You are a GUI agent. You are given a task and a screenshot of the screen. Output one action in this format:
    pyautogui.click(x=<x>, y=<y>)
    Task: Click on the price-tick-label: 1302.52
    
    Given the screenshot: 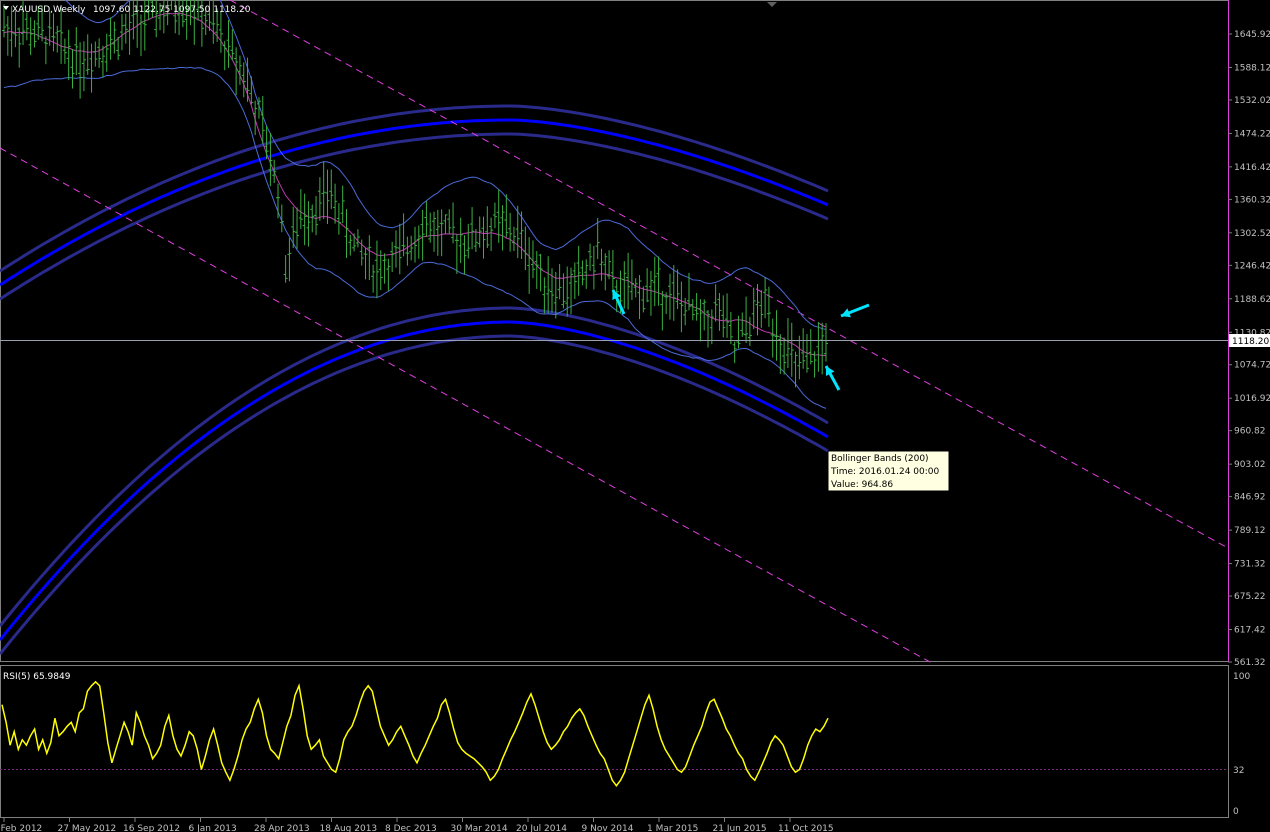 What is the action you would take?
    pyautogui.click(x=1252, y=234)
    